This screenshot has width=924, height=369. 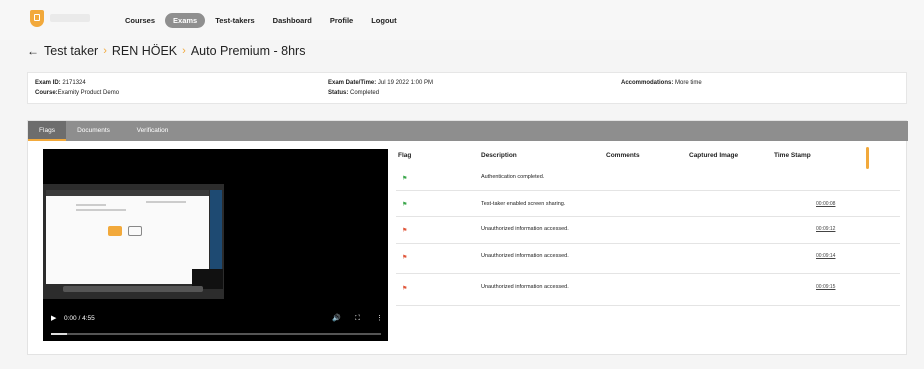 What do you see at coordinates (93, 131) in the screenshot?
I see `tab-documents: Documents` at bounding box center [93, 131].